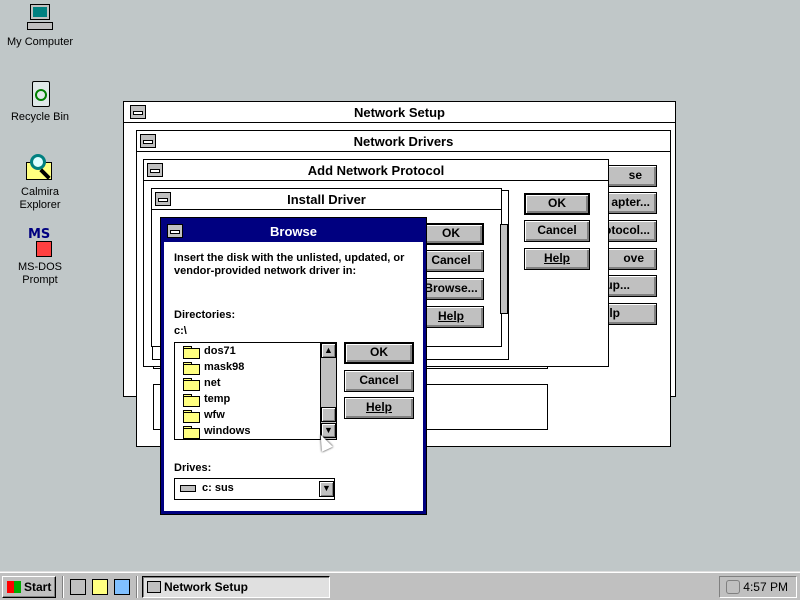 The height and width of the screenshot is (600, 800). I want to click on install-help-label: Help, so click(450, 316).